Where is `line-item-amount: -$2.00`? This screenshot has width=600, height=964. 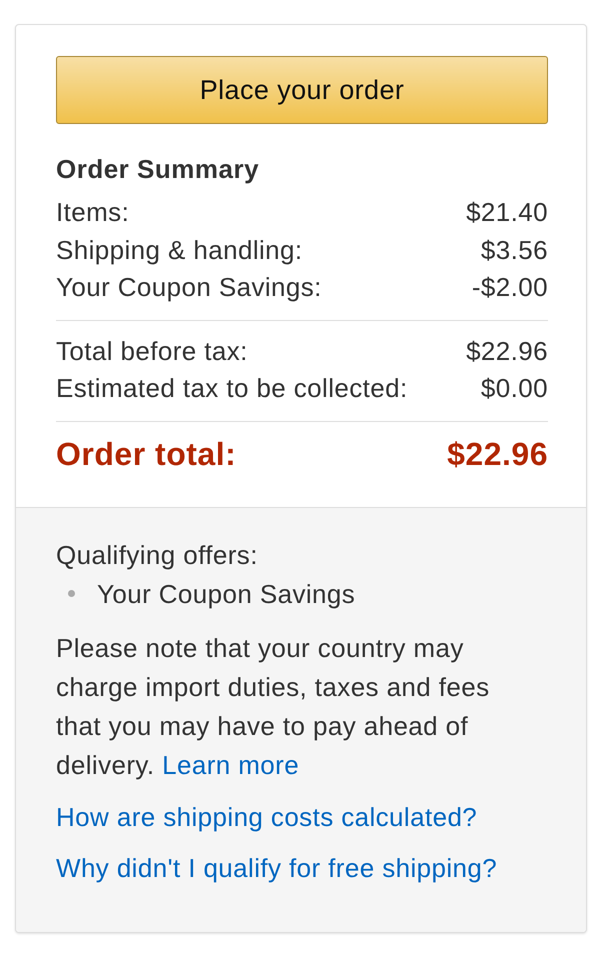 line-item-amount: -$2.00 is located at coordinates (510, 287).